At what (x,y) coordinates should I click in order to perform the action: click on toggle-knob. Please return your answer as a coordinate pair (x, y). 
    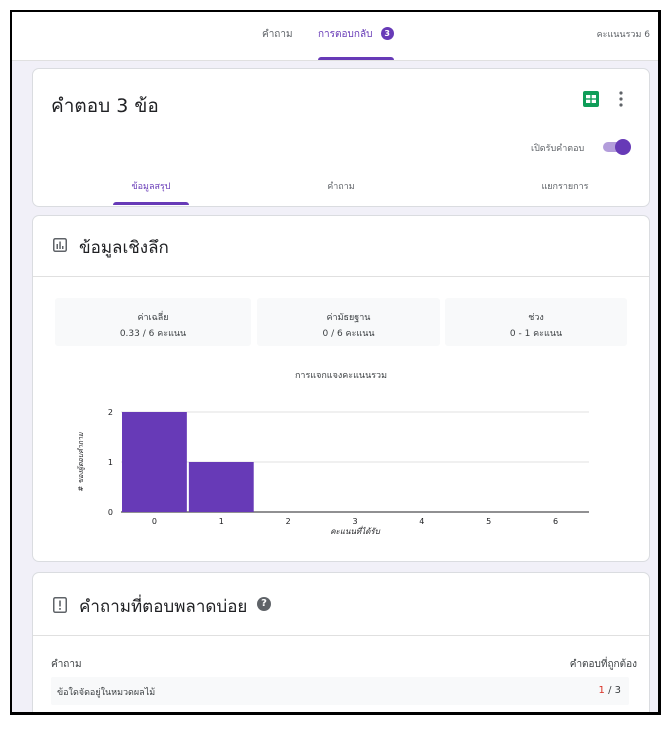
    Looking at the image, I should click on (623, 147).